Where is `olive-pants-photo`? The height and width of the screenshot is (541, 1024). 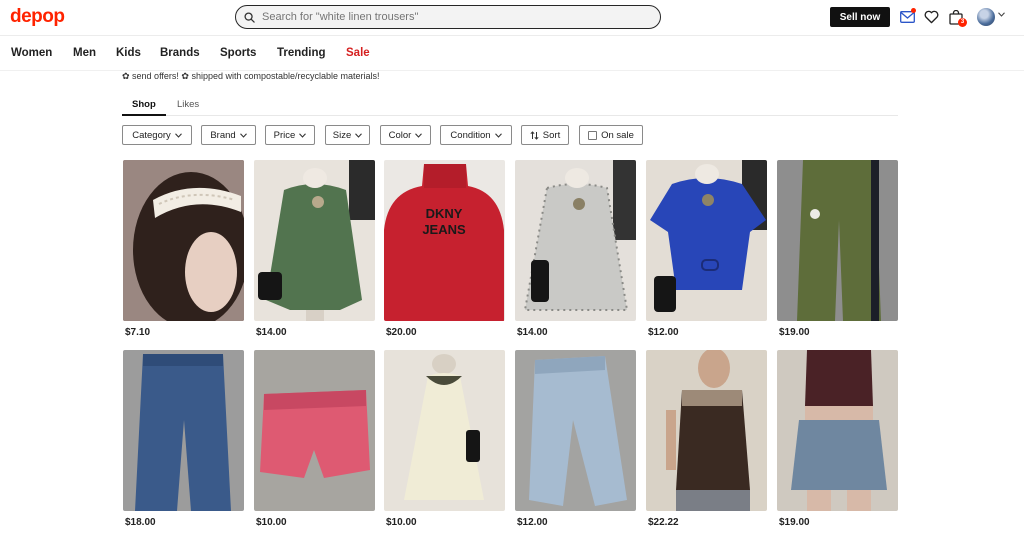
olive-pants-photo is located at coordinates (837, 240).